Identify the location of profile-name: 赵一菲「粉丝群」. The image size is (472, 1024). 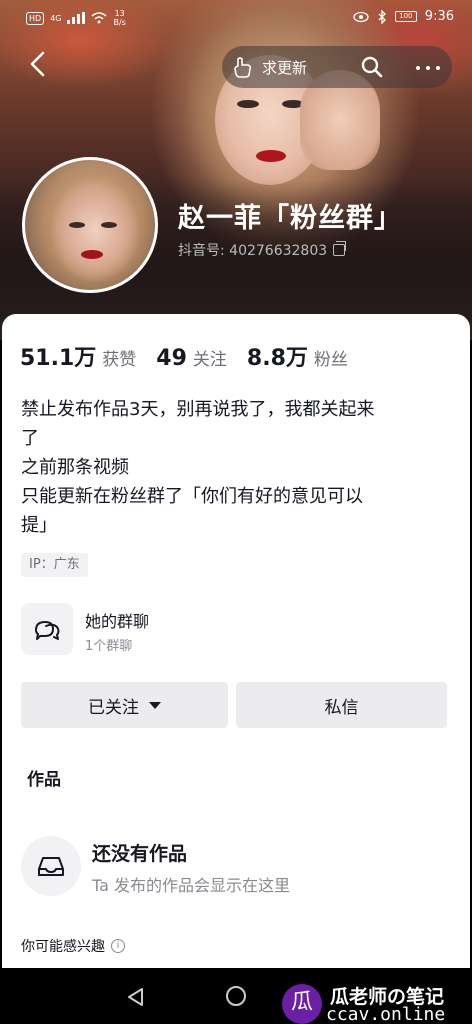
(290, 218).